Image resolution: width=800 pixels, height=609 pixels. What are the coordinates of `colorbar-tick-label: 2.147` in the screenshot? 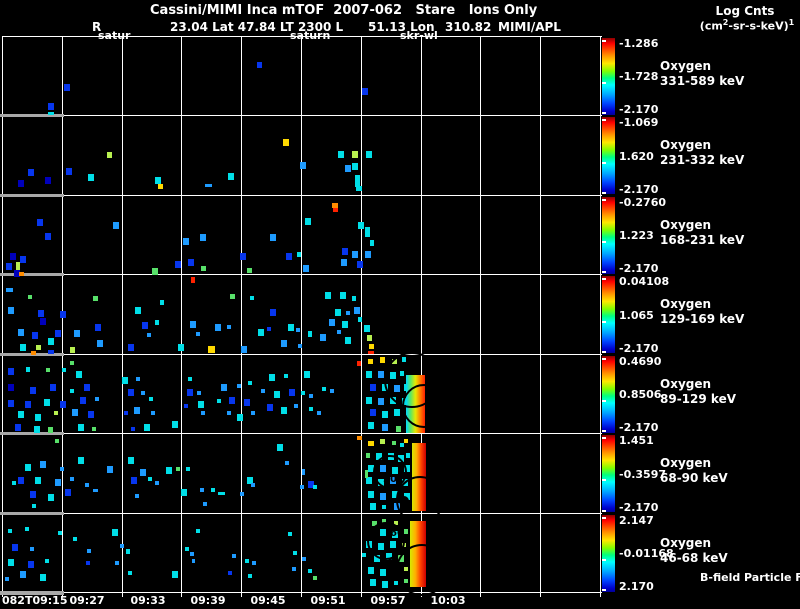 It's located at (636, 520).